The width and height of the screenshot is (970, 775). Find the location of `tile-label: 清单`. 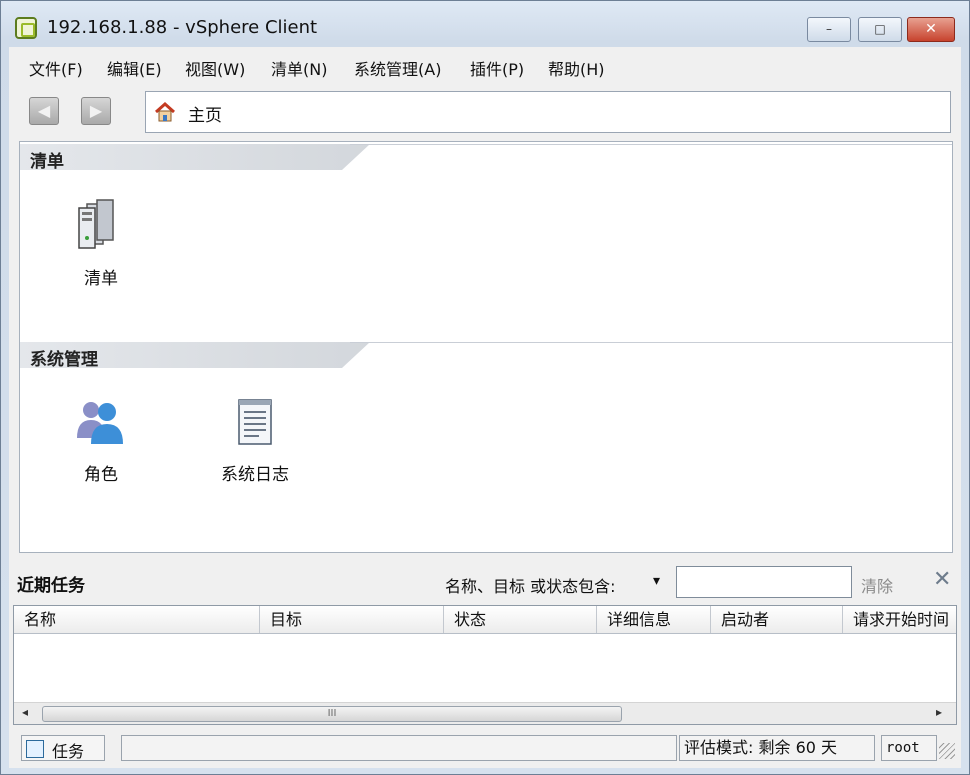

tile-label: 清单 is located at coordinates (101, 279).